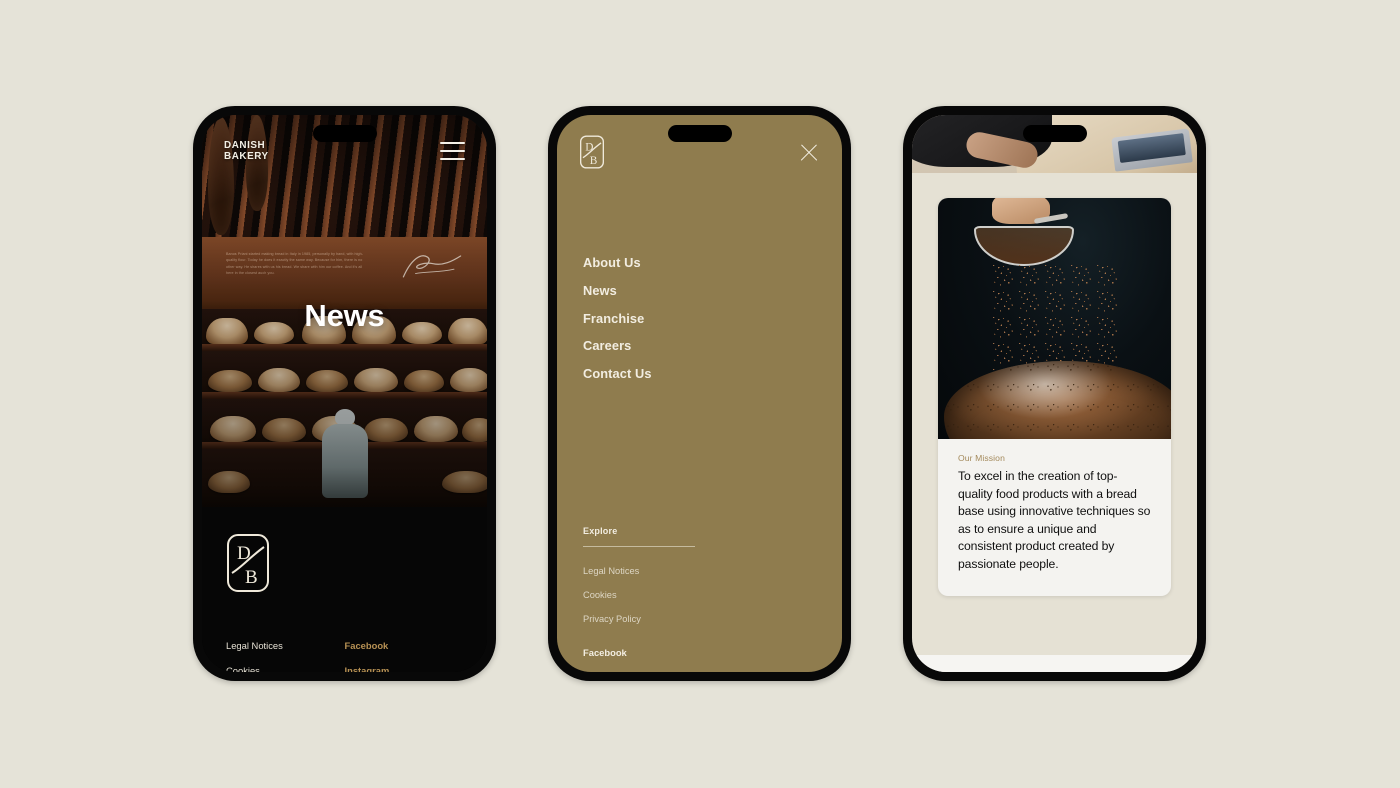  I want to click on nav-item-franchise: Franchise, so click(617, 319).